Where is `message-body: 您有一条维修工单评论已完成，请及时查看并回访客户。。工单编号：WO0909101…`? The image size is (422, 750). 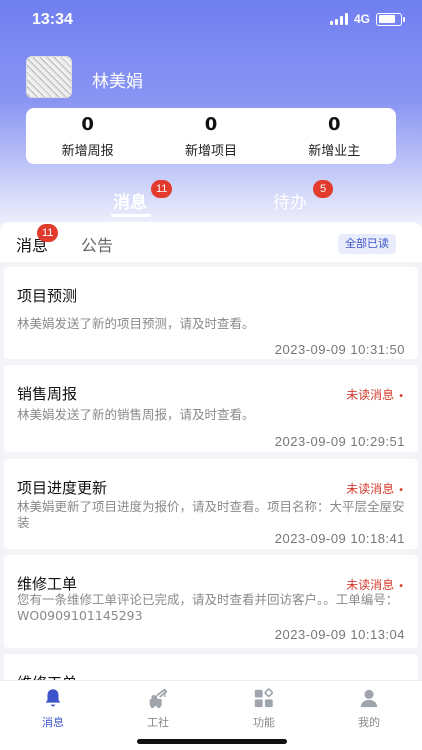
message-body: 您有一条维修工单评论已完成，请及时查看并回访客户。。工单编号：WO0909101… is located at coordinates (208, 607).